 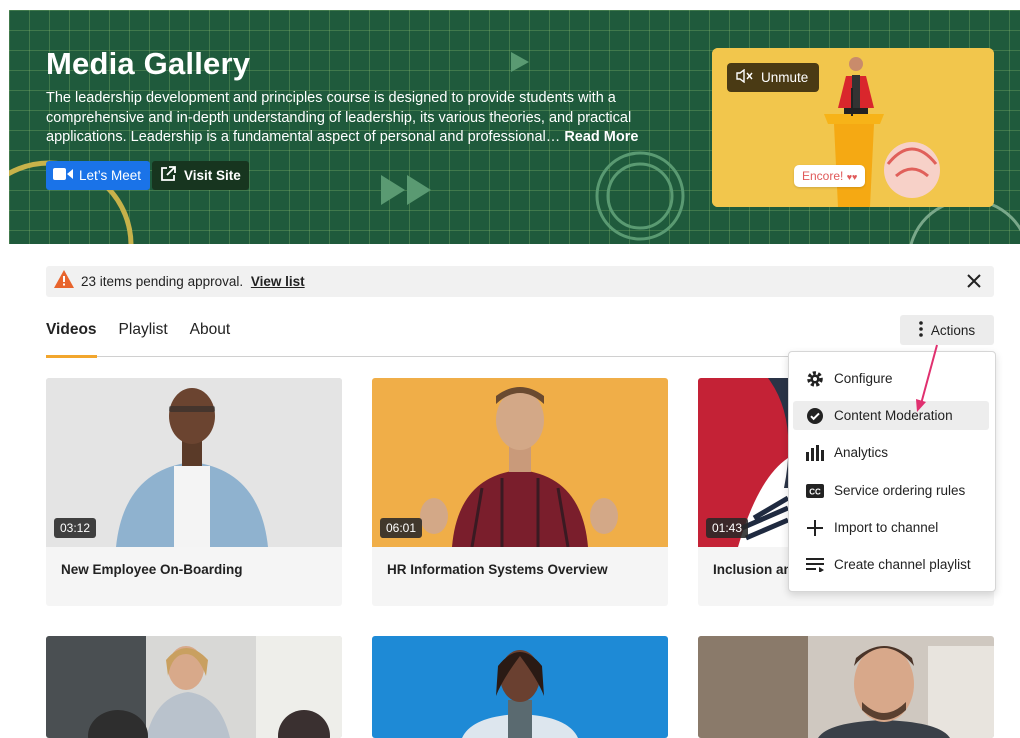 I want to click on bar-chart-icon, so click(x=815, y=453).